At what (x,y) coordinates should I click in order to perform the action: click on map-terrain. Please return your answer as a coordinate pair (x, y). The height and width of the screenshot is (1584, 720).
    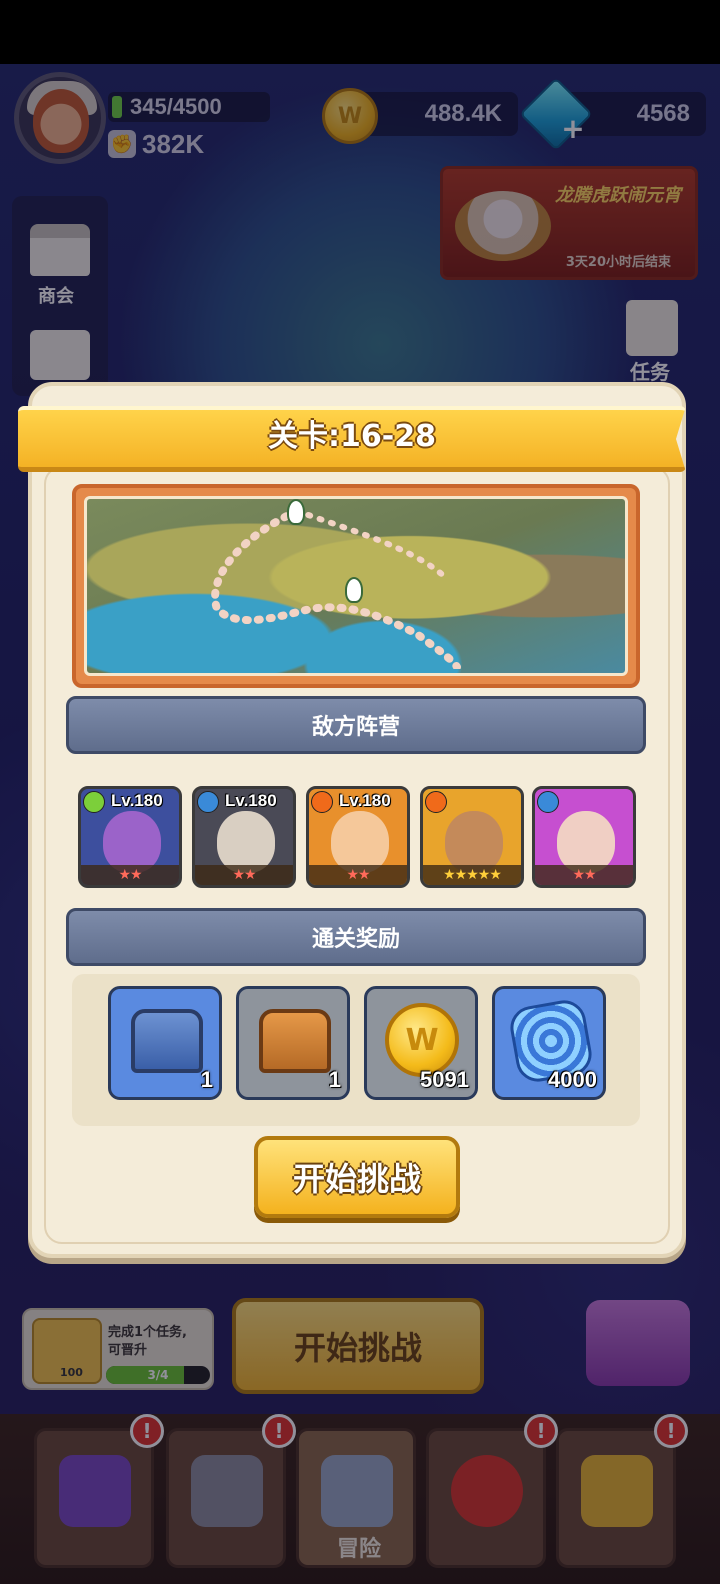
    Looking at the image, I should click on (356, 586).